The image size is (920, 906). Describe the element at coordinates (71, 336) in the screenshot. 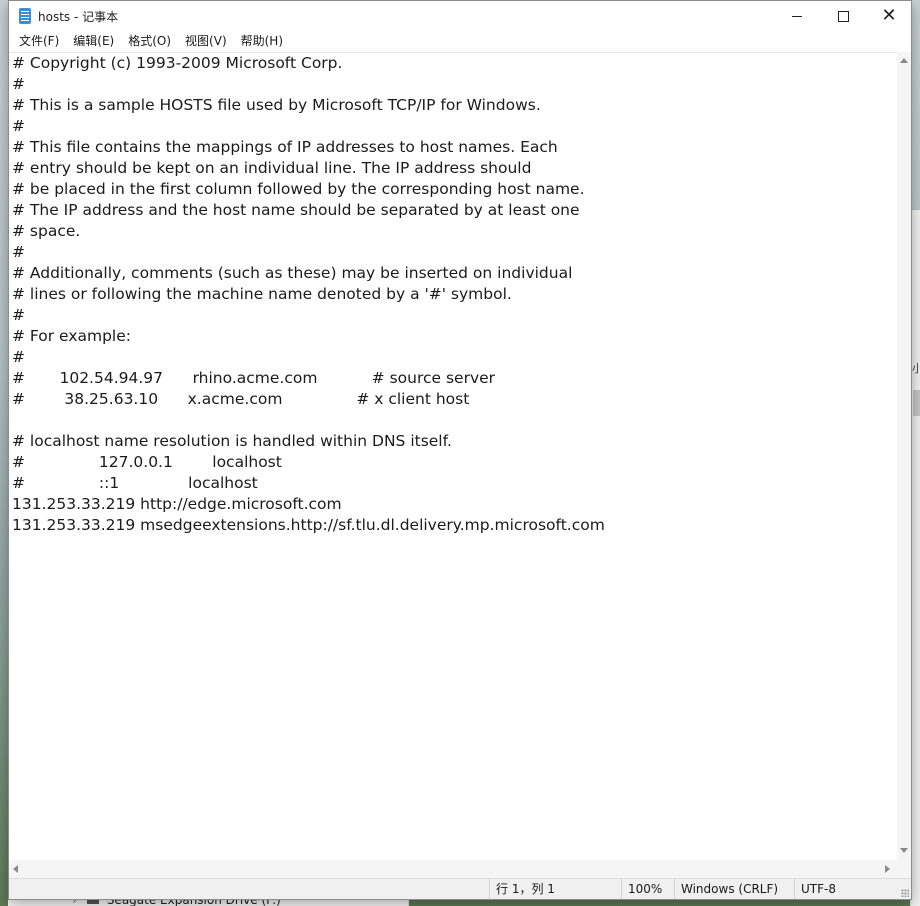

I see `editor-line: # For example:` at that location.